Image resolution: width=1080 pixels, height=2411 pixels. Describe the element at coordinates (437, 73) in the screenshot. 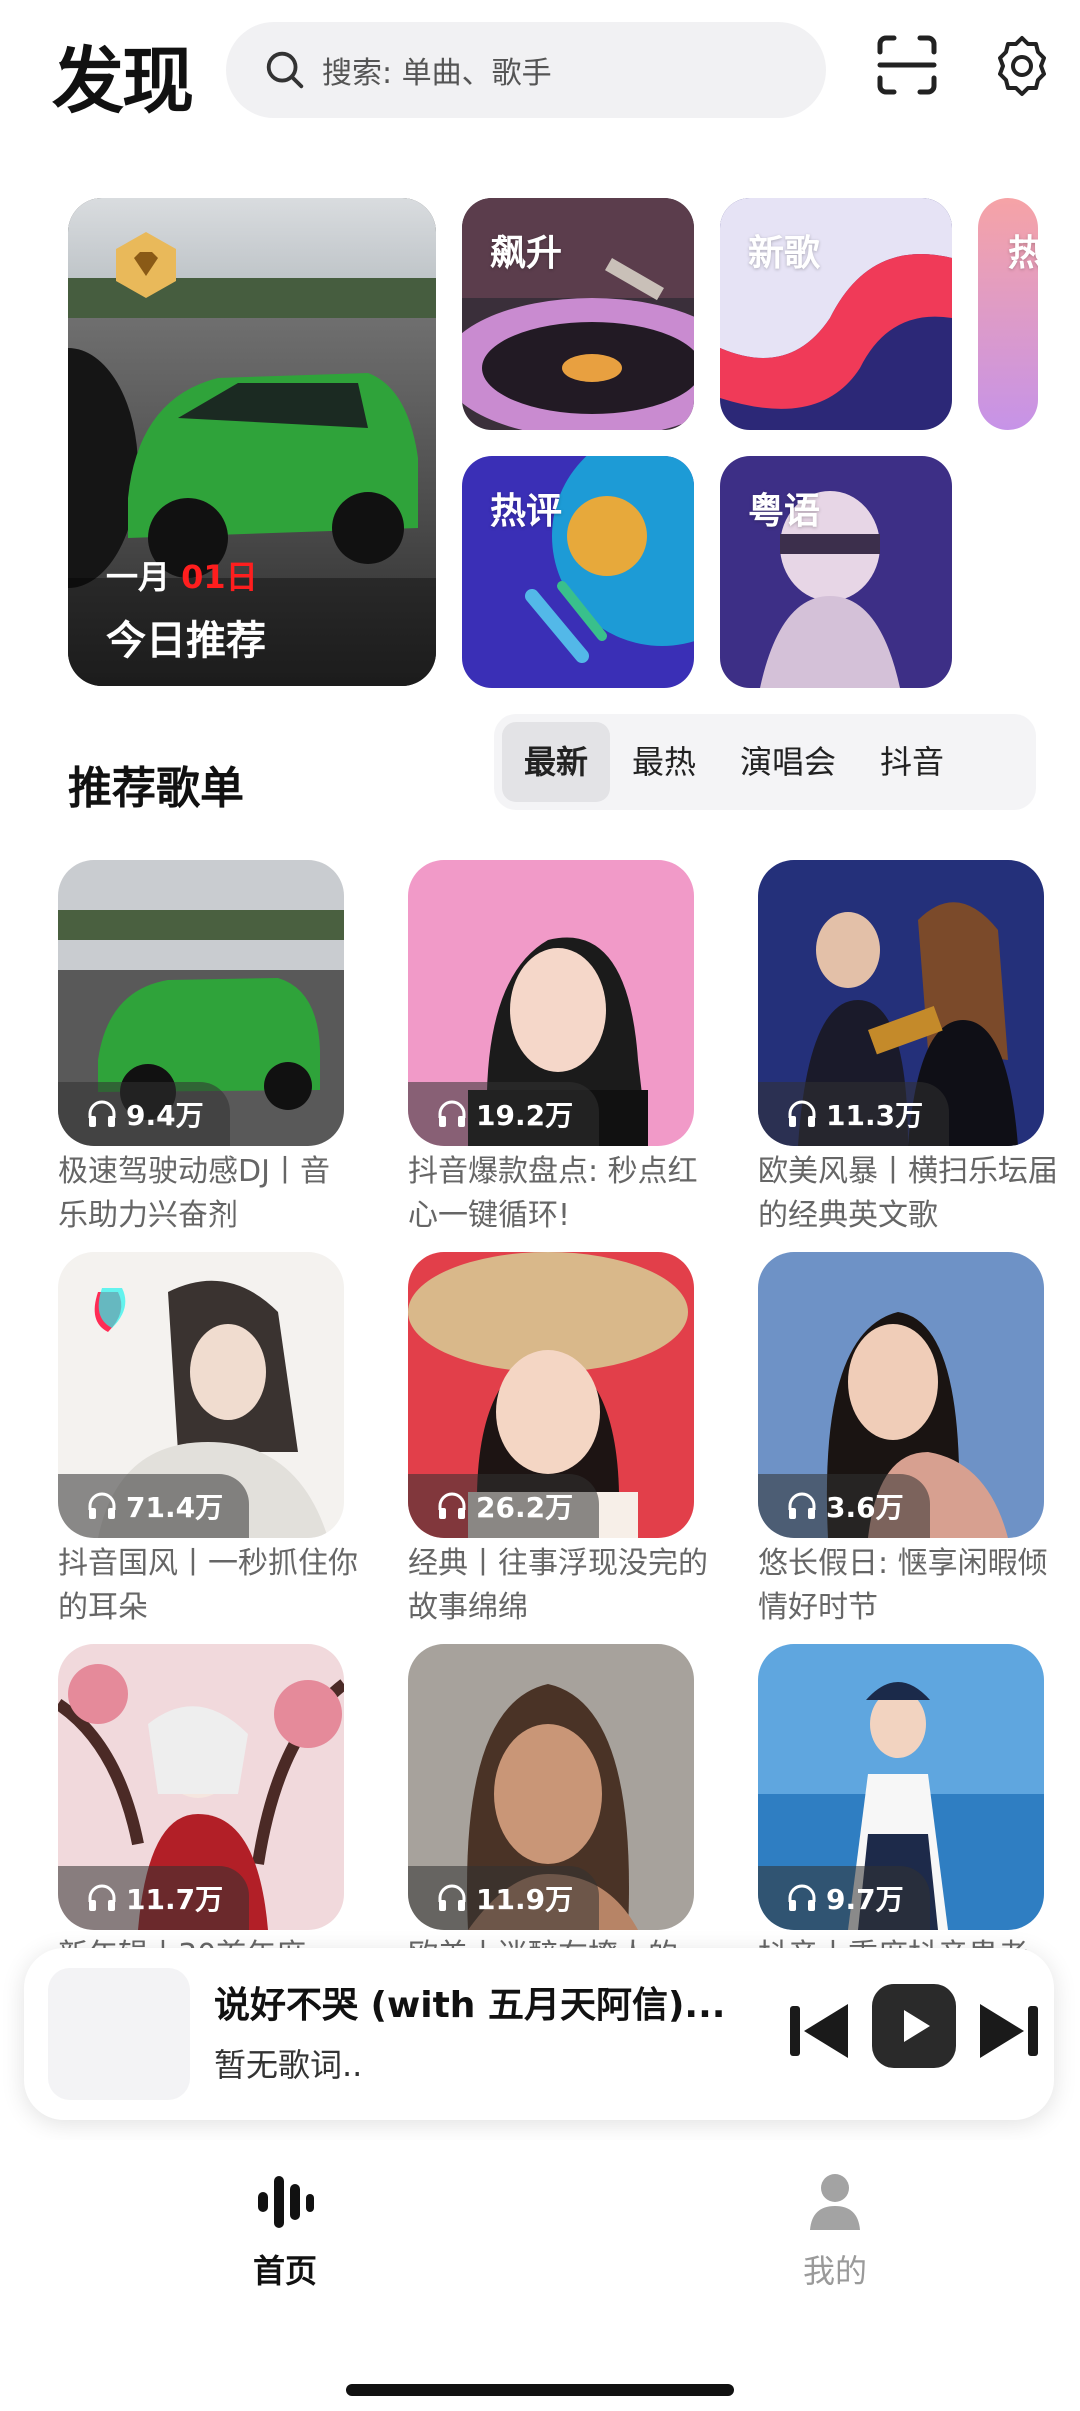

I see `search-placeholder: 搜索: 单曲、歌手` at that location.